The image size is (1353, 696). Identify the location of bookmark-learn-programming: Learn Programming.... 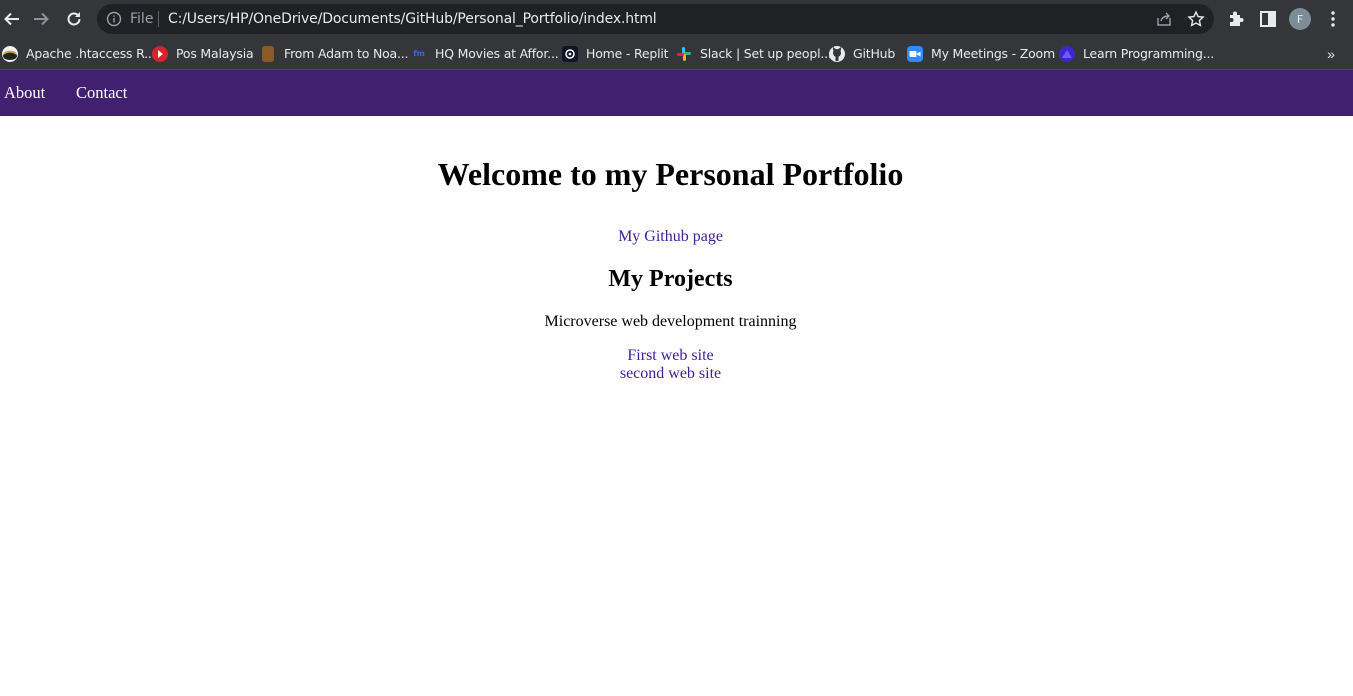
(1136, 53).